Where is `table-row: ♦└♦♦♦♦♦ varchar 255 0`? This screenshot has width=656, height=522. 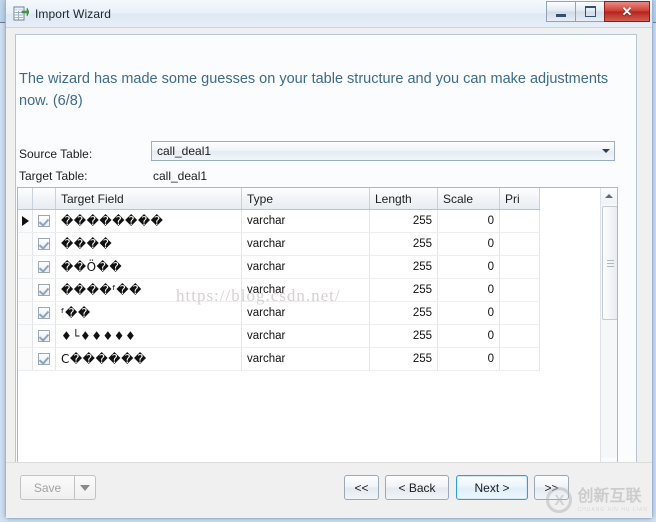 table-row: ♦└♦♦♦♦♦ varchar 255 0 is located at coordinates (279, 336).